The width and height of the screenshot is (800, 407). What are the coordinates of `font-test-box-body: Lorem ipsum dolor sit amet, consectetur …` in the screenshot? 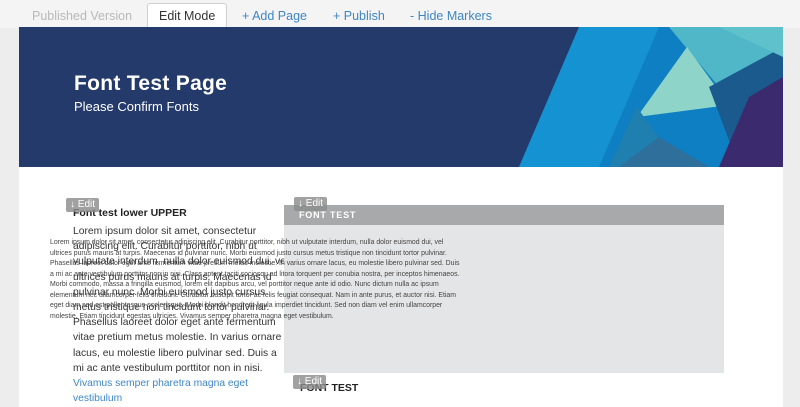 It's located at (255, 279).